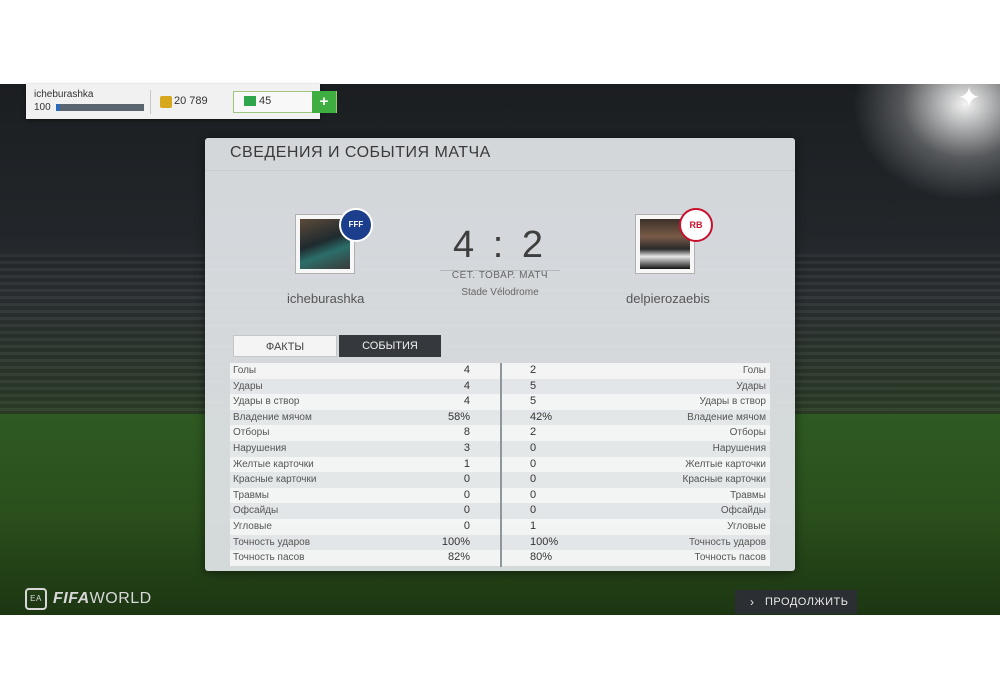  What do you see at coordinates (541, 557) in the screenshot?
I see `stat-value-away: 80%` at bounding box center [541, 557].